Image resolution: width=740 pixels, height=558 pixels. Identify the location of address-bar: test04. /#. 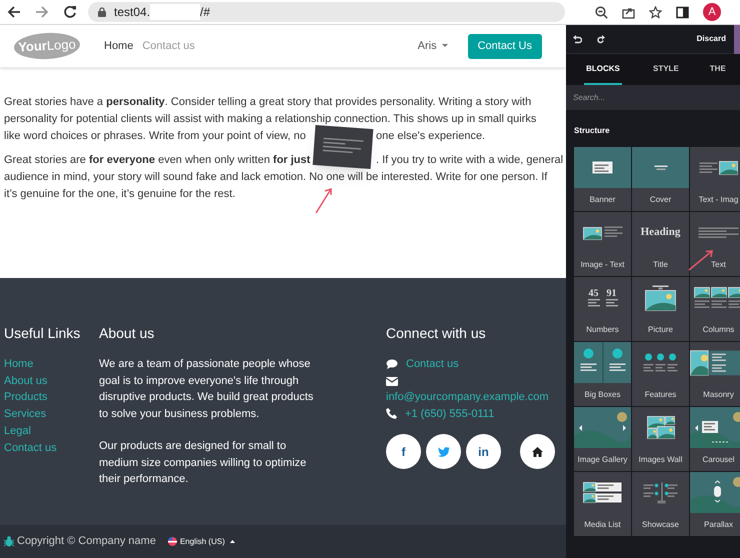
(326, 12).